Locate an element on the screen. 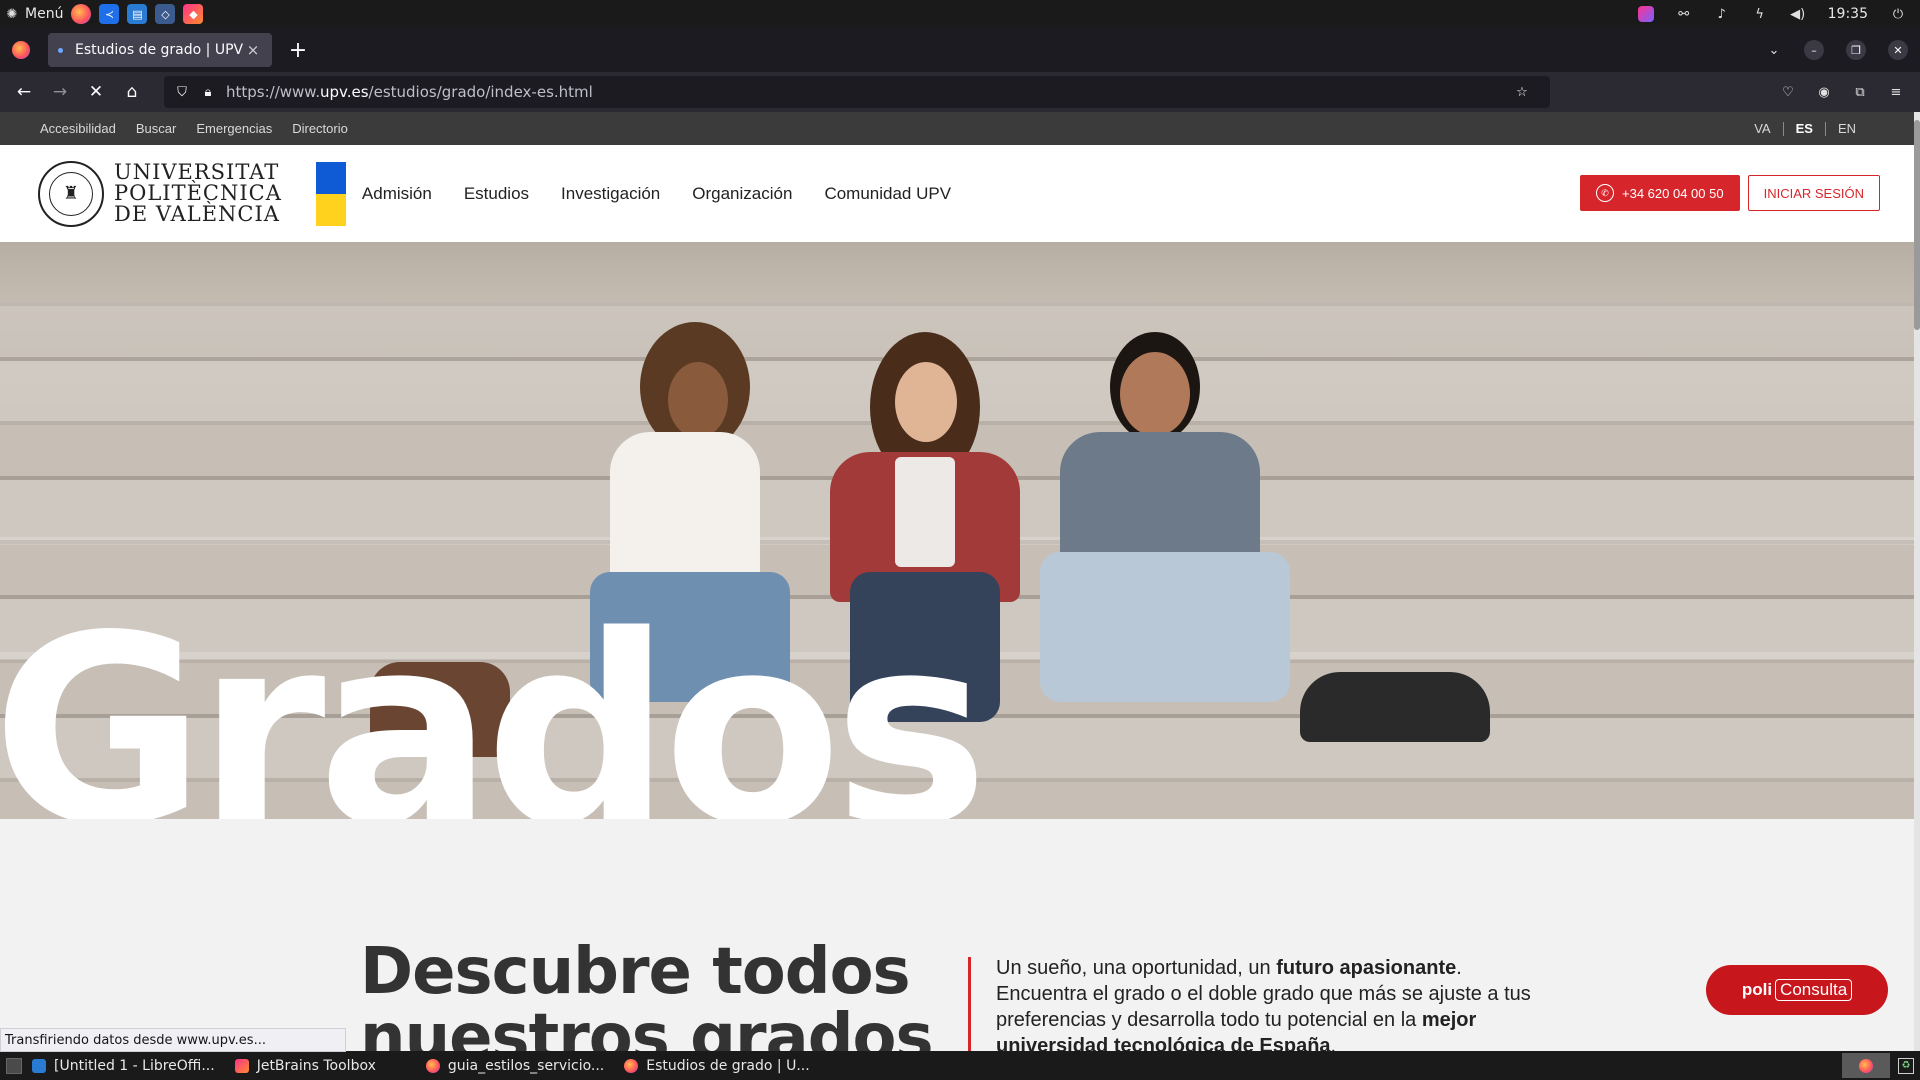 This screenshot has width=1920, height=1080. whatsapp-number: +34 620 04 00 50 is located at coordinates (1673, 193).